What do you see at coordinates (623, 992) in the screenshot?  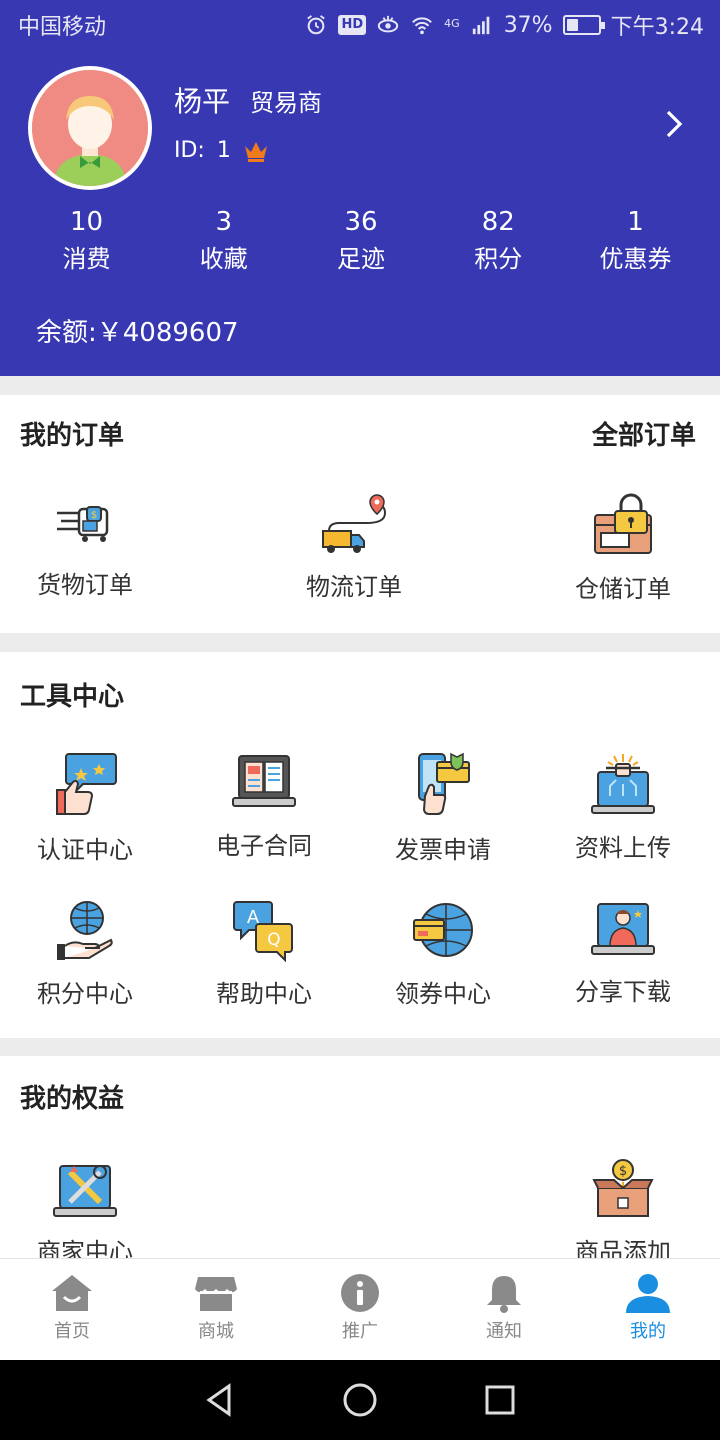 I see `tool-item-label: 分享下载` at bounding box center [623, 992].